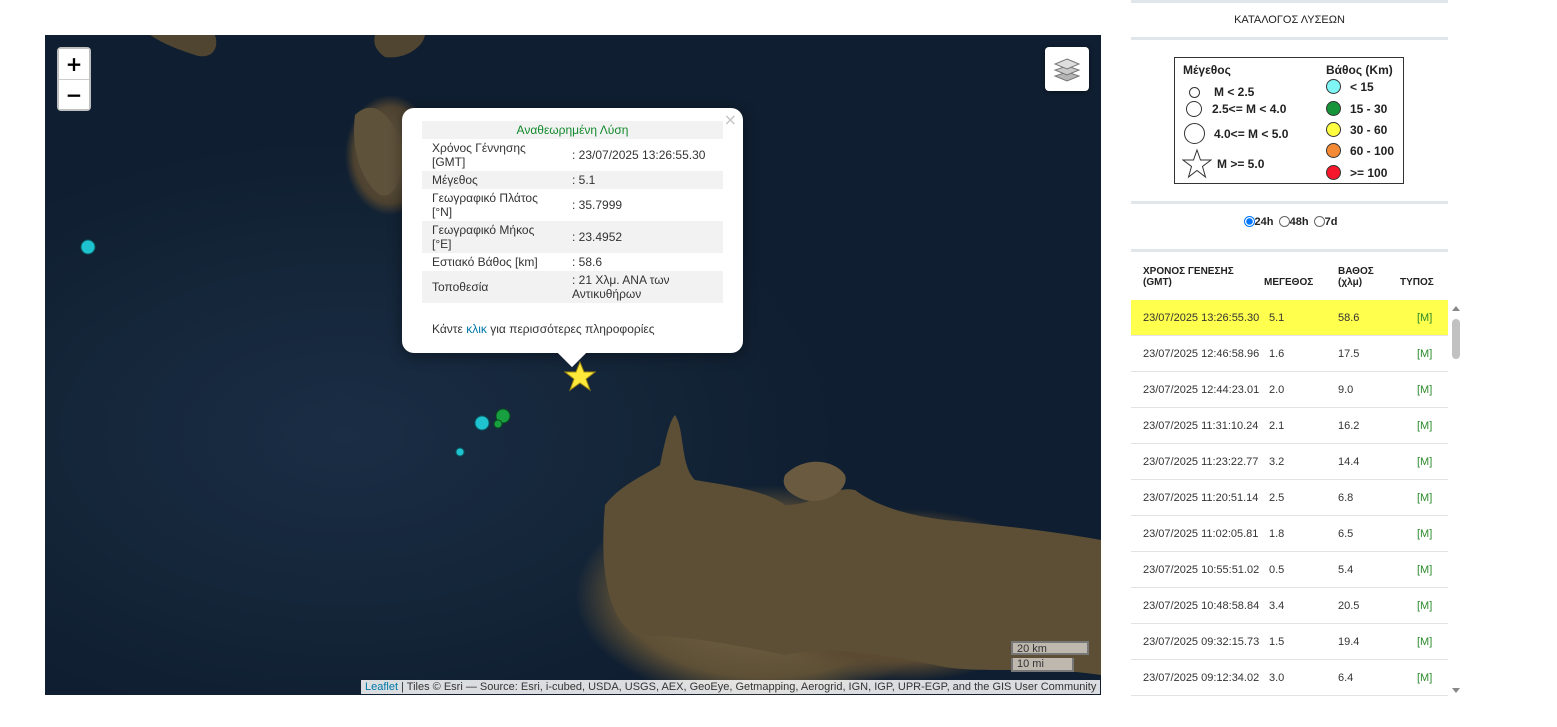 This screenshot has height=727, width=1557. What do you see at coordinates (381, 687) in the screenshot?
I see `leaflet-link: Leaflet` at bounding box center [381, 687].